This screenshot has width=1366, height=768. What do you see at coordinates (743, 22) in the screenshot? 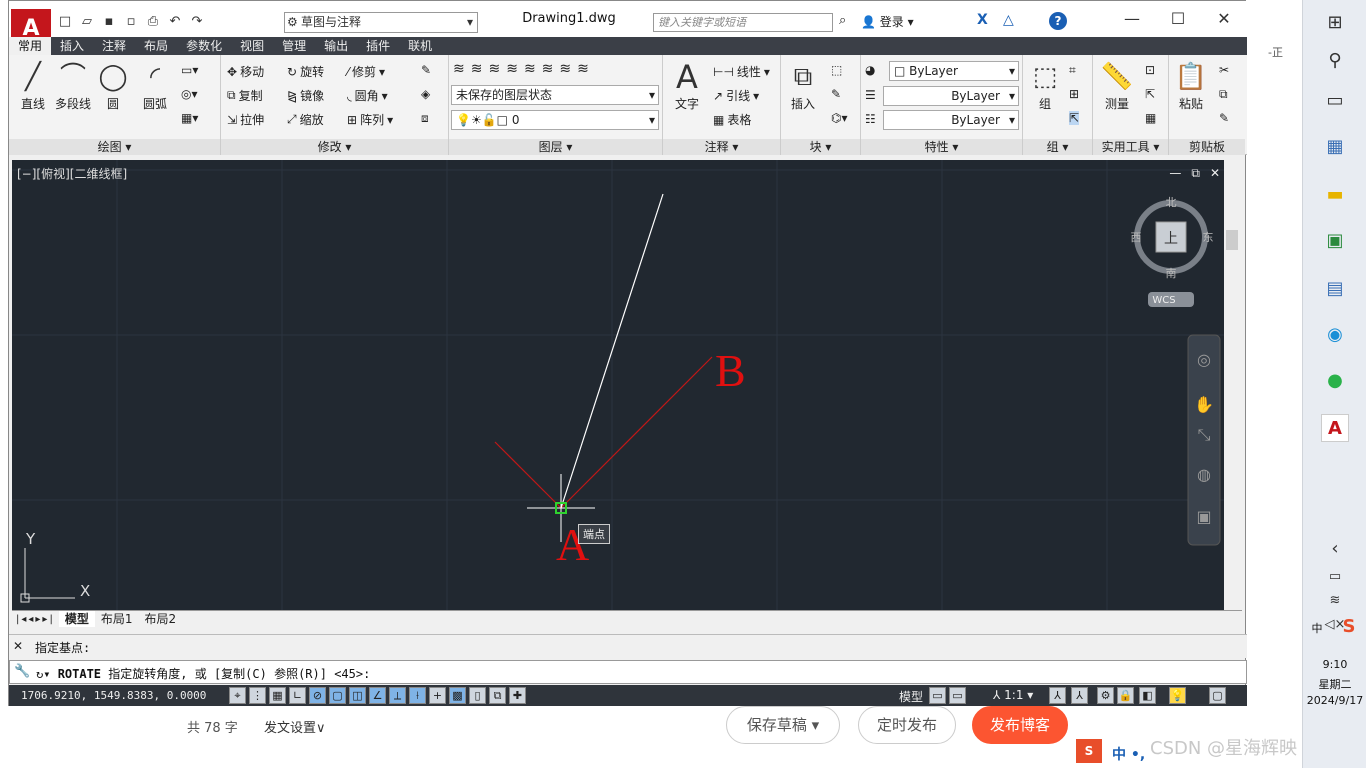
I see `search-input: 键入关键字或短语` at bounding box center [743, 22].